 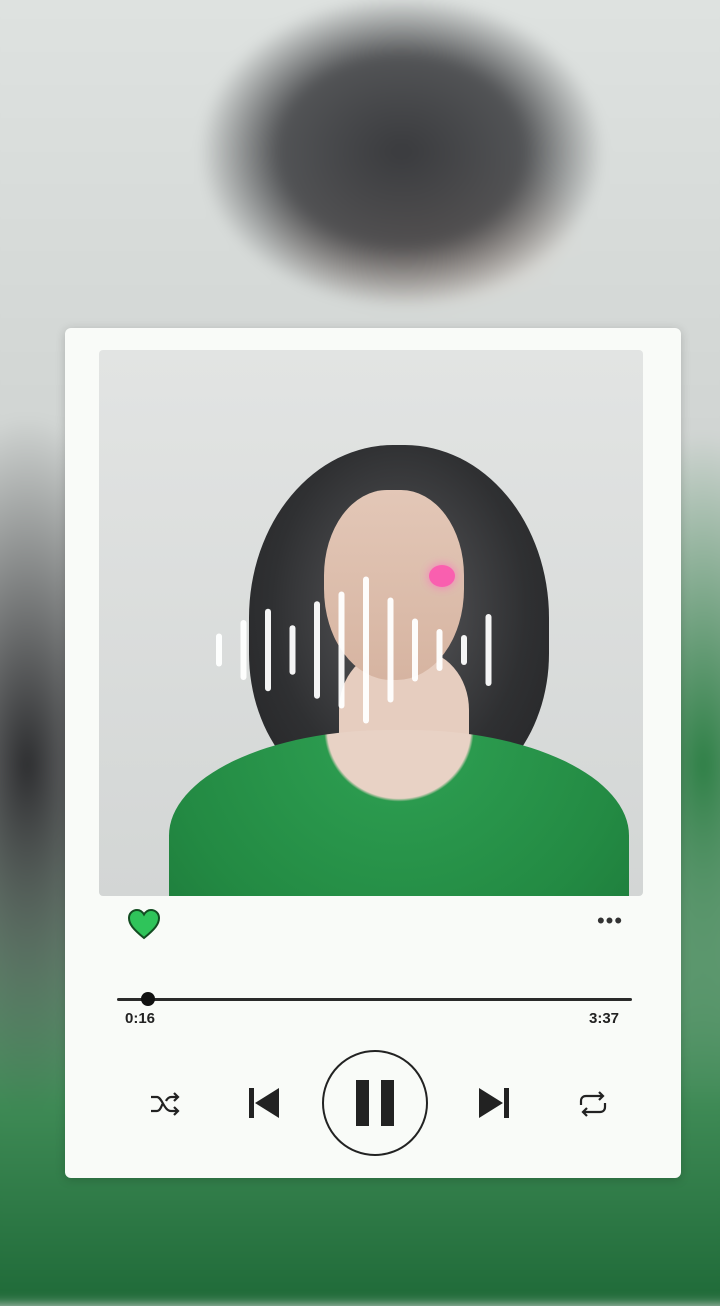 I want to click on shuffle-icon, so click(x=165, y=1104).